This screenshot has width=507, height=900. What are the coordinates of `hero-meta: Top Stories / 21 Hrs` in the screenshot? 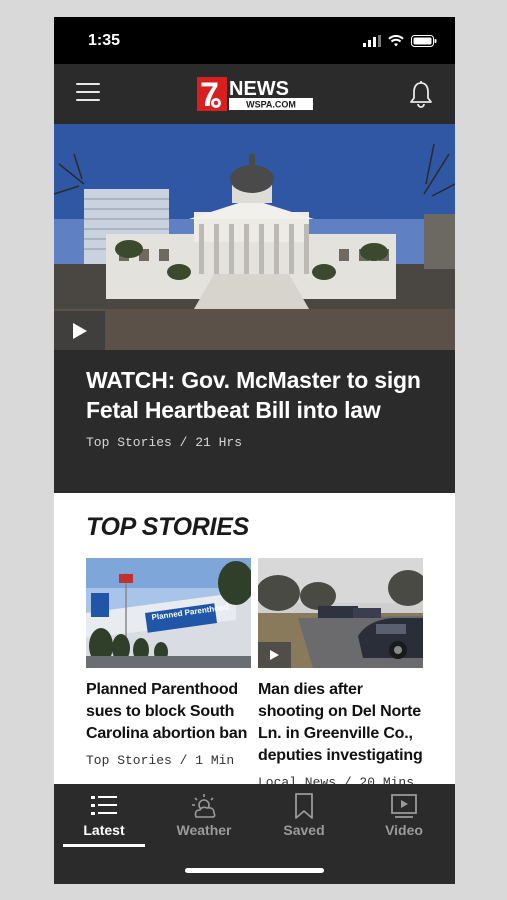 It's located at (164, 442).